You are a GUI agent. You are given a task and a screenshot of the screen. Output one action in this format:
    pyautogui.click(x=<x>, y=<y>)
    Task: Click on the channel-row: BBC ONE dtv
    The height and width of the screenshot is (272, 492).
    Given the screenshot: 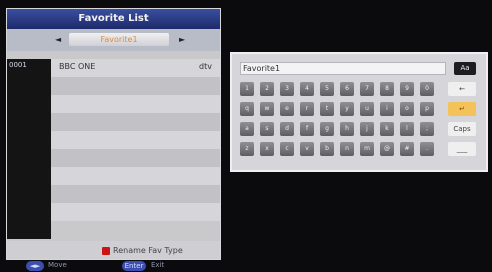 What is the action you would take?
    pyautogui.click(x=135, y=68)
    